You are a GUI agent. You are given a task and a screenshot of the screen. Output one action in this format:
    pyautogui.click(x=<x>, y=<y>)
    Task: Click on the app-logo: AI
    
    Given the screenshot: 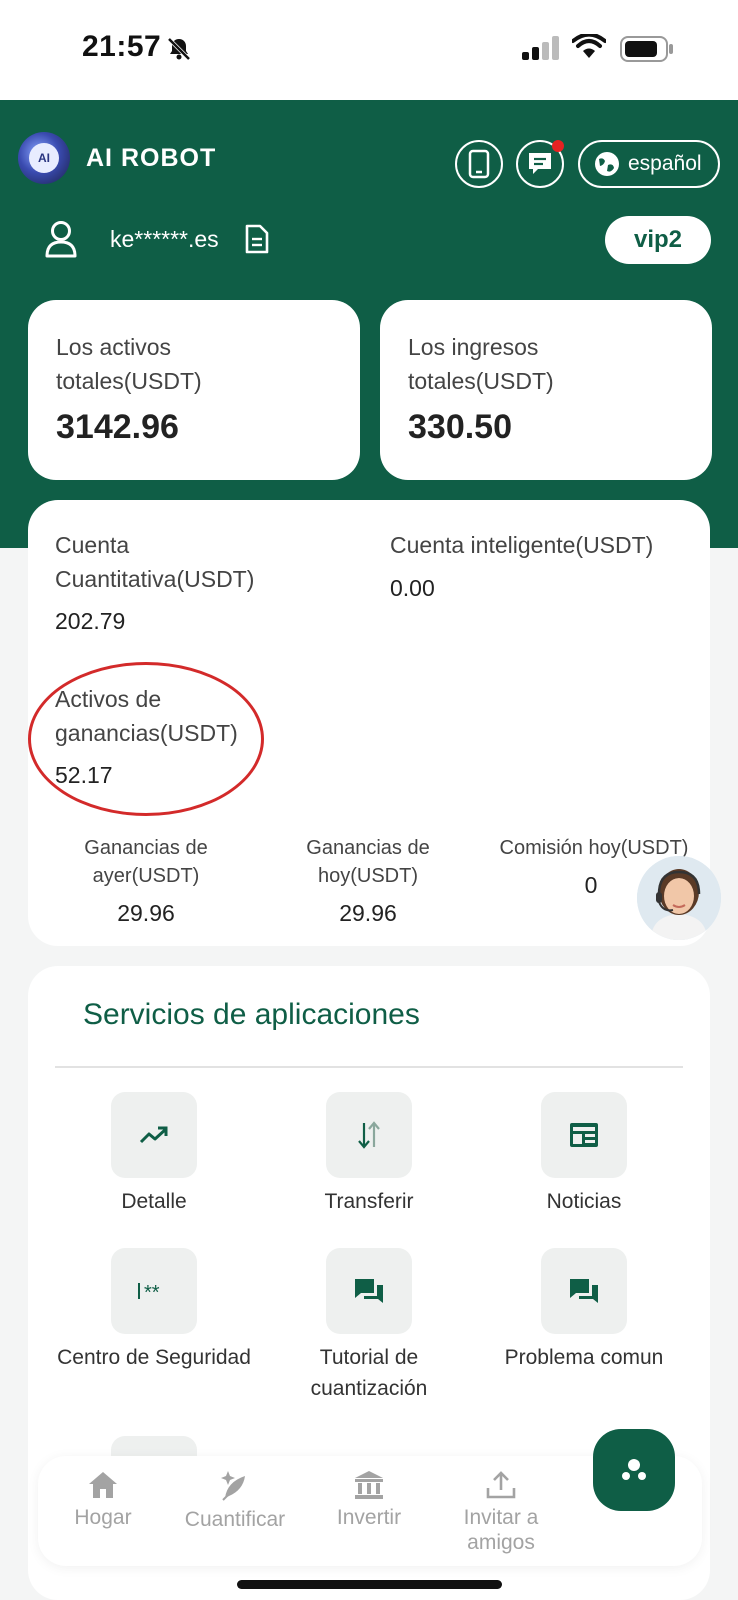 What is the action you would take?
    pyautogui.click(x=44, y=158)
    